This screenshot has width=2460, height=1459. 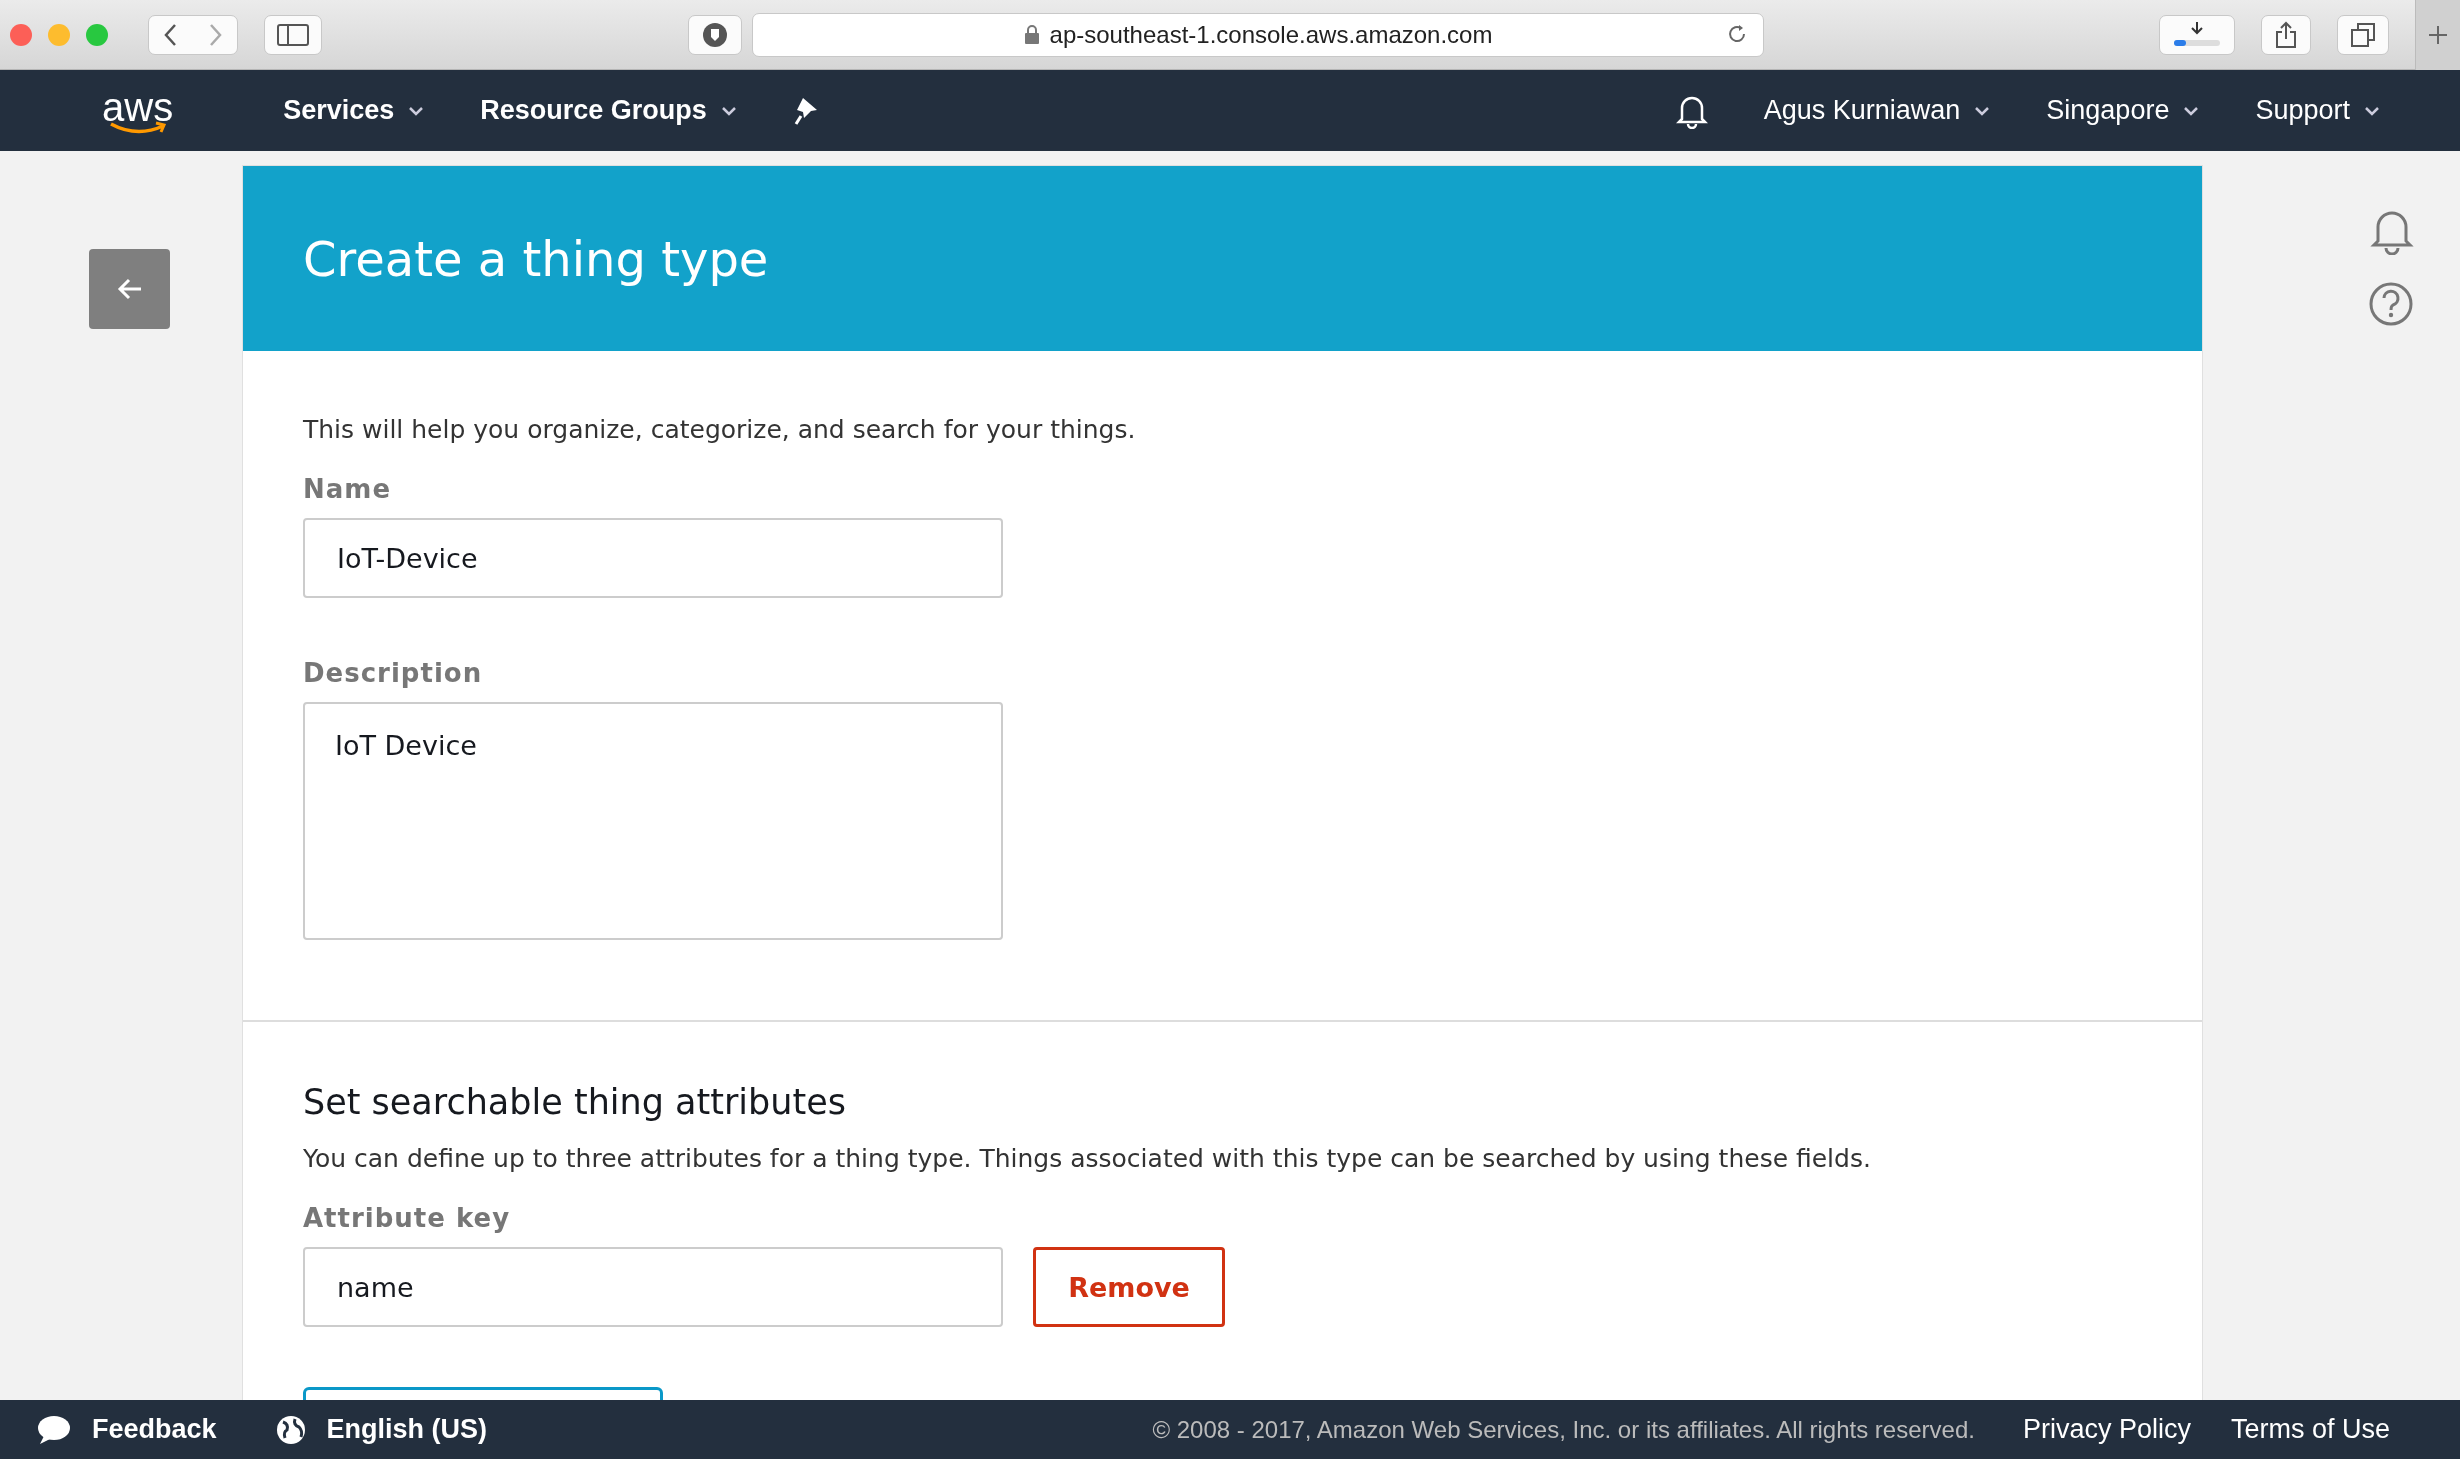 What do you see at coordinates (290, 1429) in the screenshot?
I see `globe-icon` at bounding box center [290, 1429].